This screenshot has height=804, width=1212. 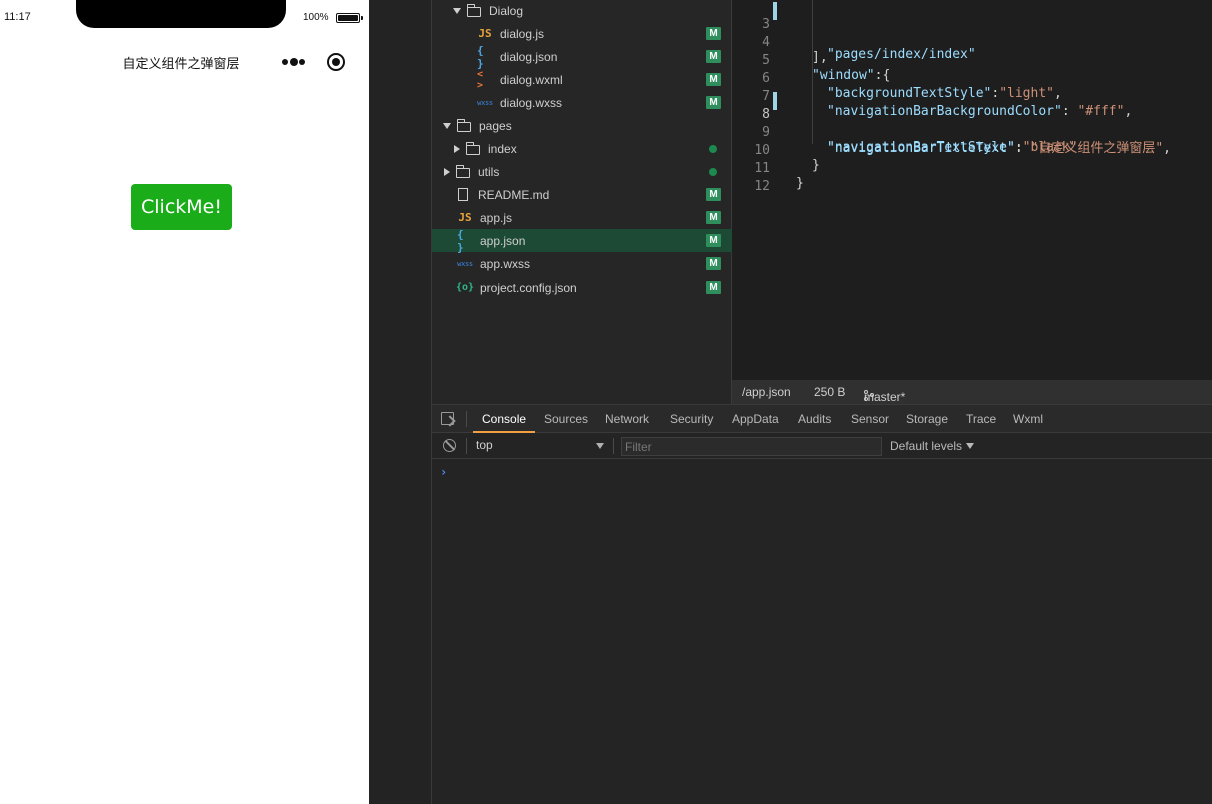 What do you see at coordinates (465, 287) in the screenshot?
I see `config-file-icon: {o}` at bounding box center [465, 287].